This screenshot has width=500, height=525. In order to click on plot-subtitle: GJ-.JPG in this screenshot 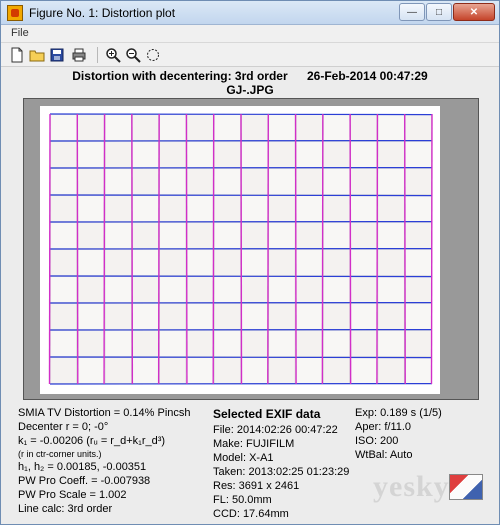, I will do `click(250, 90)`.